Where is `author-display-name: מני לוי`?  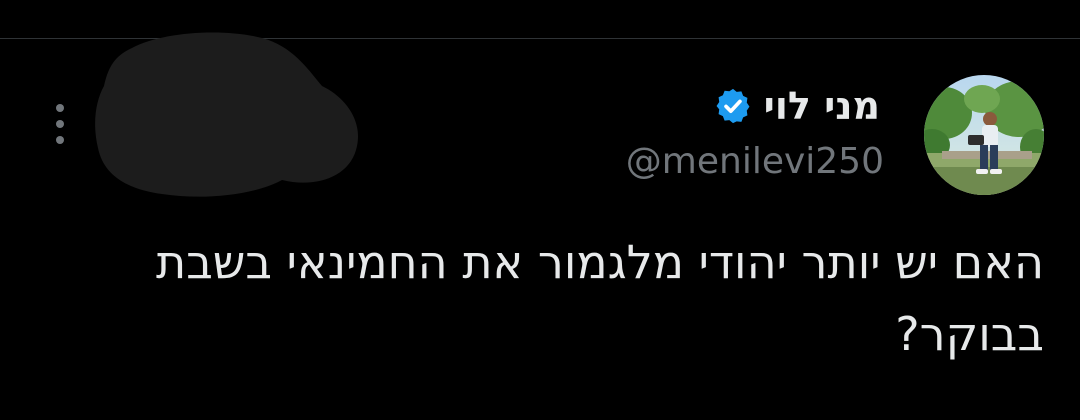 author-display-name: מני לוי is located at coordinates (822, 106).